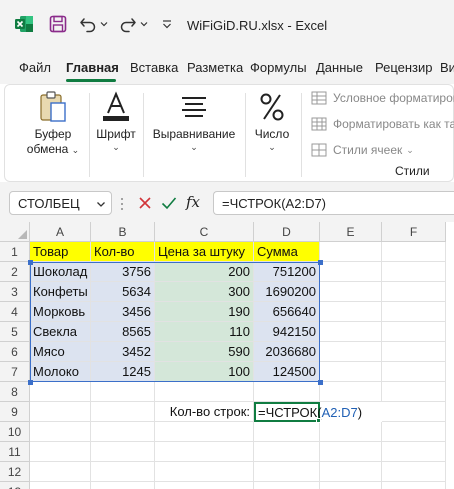 The image size is (454, 489). What do you see at coordinates (169, 203) in the screenshot?
I see `enter-check-icon` at bounding box center [169, 203].